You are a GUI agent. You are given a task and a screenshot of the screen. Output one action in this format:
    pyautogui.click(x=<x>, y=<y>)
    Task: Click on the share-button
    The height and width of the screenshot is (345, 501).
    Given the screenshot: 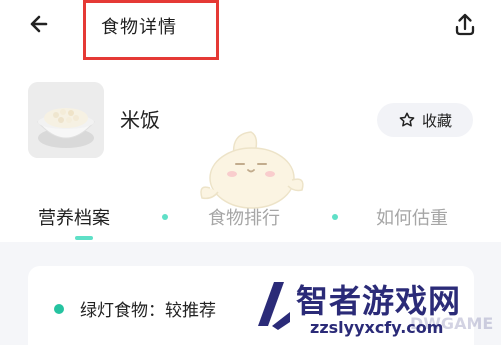 What is the action you would take?
    pyautogui.click(x=465, y=24)
    